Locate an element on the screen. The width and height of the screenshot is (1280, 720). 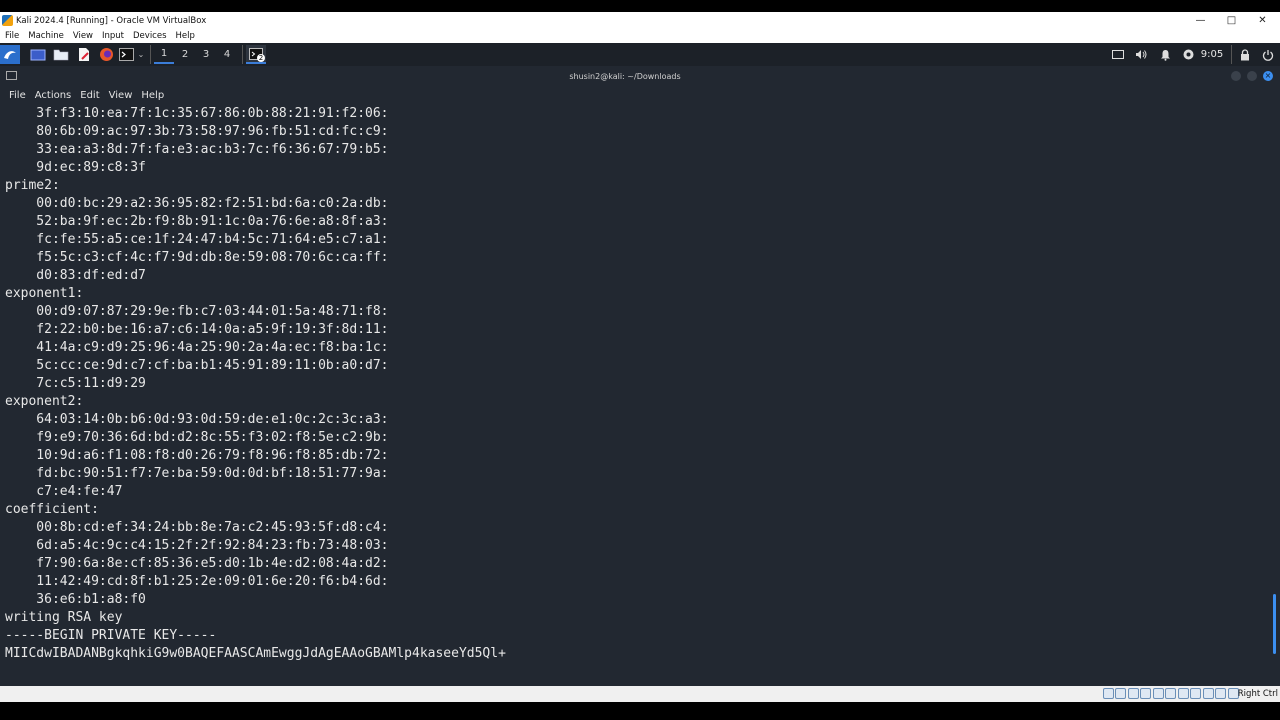
display-icon is located at coordinates (1118, 54).